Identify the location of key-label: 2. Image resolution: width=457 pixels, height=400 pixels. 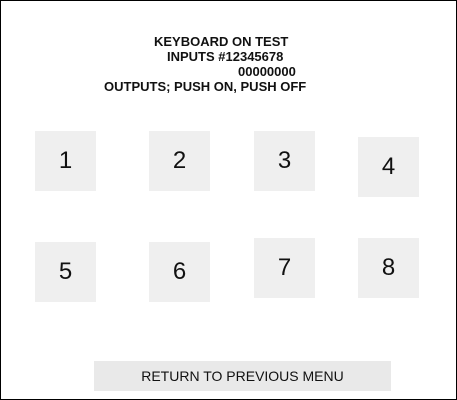
(179, 160).